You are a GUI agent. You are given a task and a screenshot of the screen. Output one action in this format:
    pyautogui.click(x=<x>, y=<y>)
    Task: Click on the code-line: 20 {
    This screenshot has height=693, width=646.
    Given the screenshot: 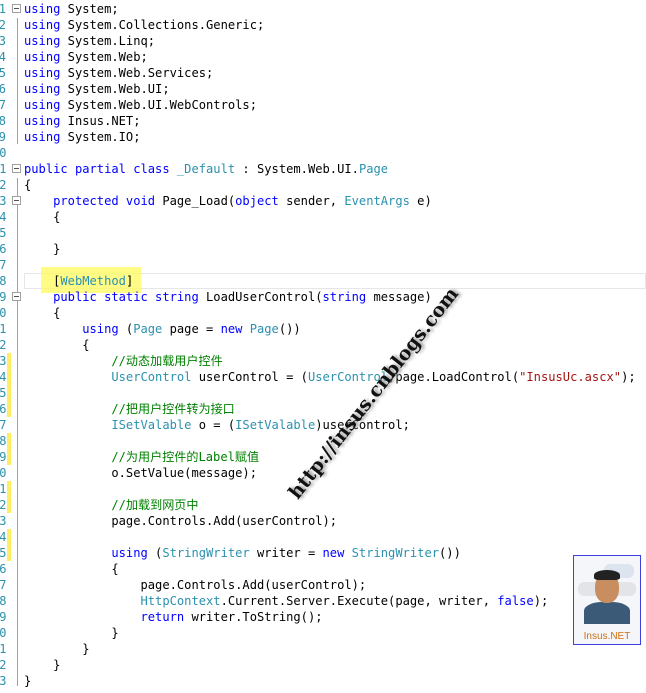 What is the action you would take?
    pyautogui.click(x=323, y=313)
    